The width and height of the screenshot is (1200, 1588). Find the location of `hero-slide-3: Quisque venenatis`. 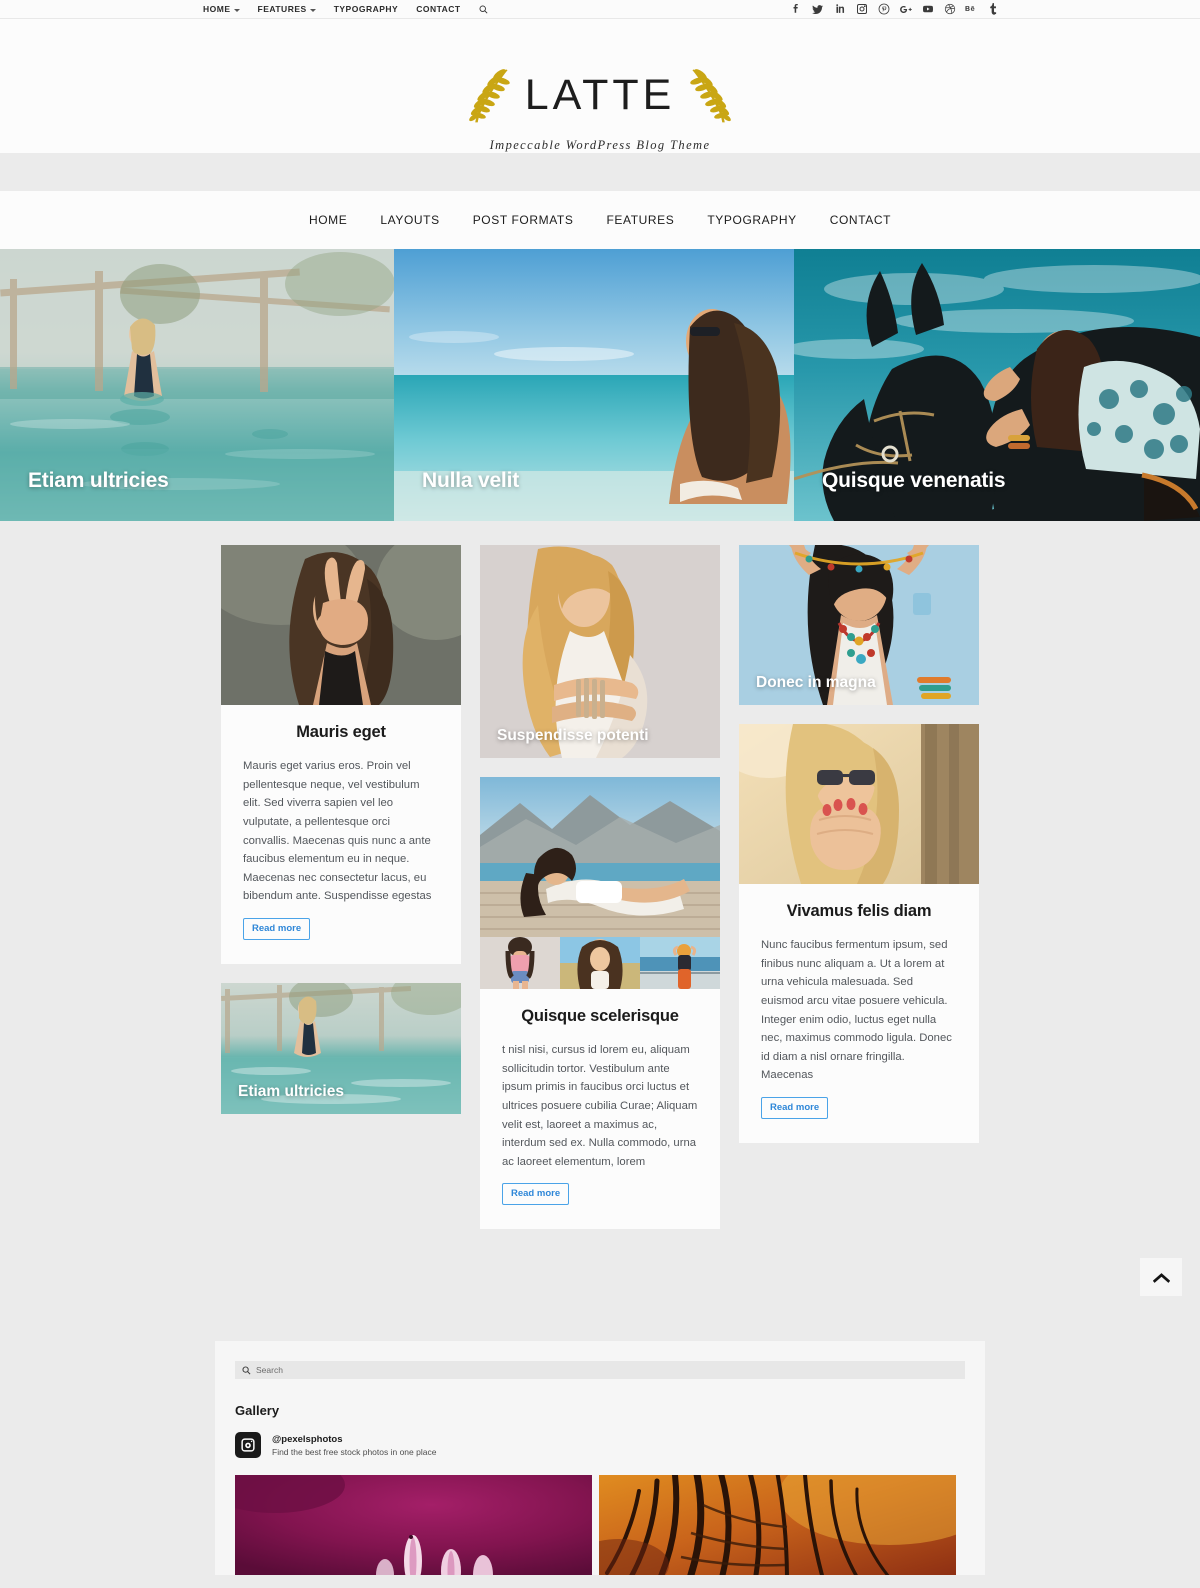

hero-slide-3: Quisque venenatis is located at coordinates (997, 385).